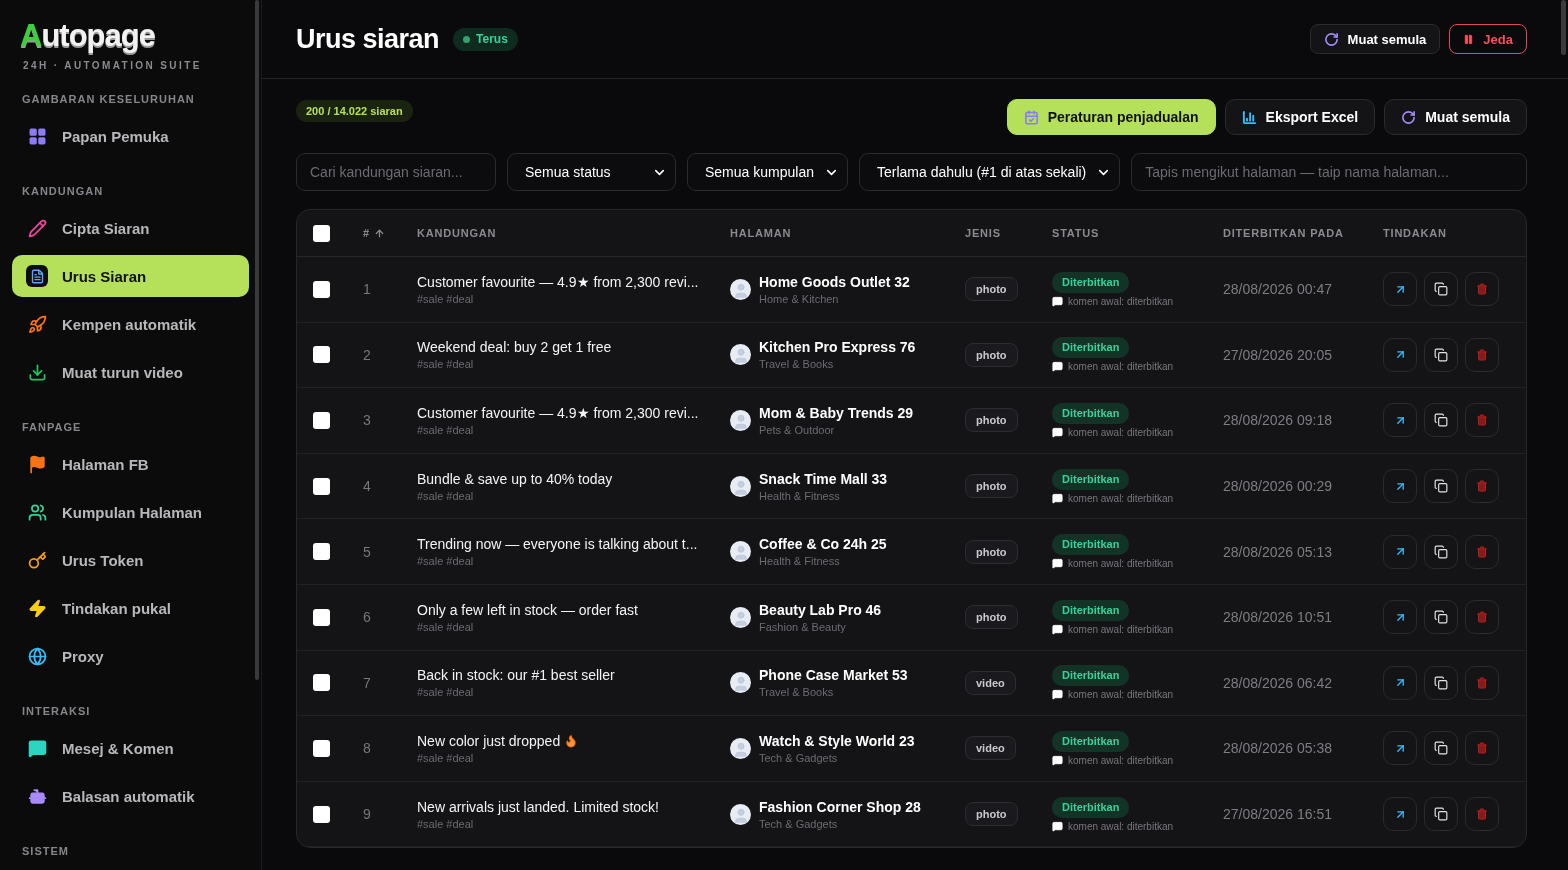 The width and height of the screenshot is (1568, 870). Describe the element at coordinates (130, 372) in the screenshot. I see `nav-item: Muat turun video` at that location.